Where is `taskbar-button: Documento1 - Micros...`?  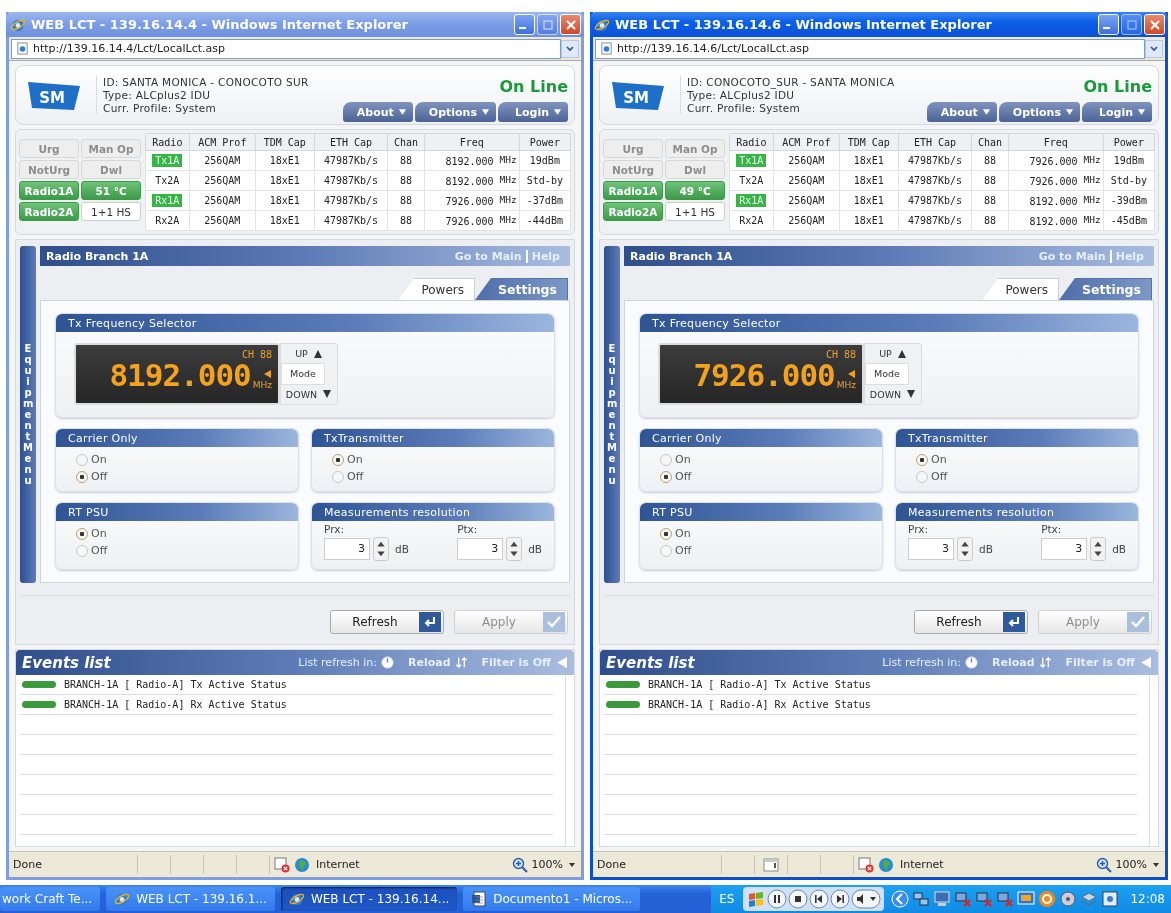
taskbar-button: Documento1 - Micros... is located at coordinates (552, 899).